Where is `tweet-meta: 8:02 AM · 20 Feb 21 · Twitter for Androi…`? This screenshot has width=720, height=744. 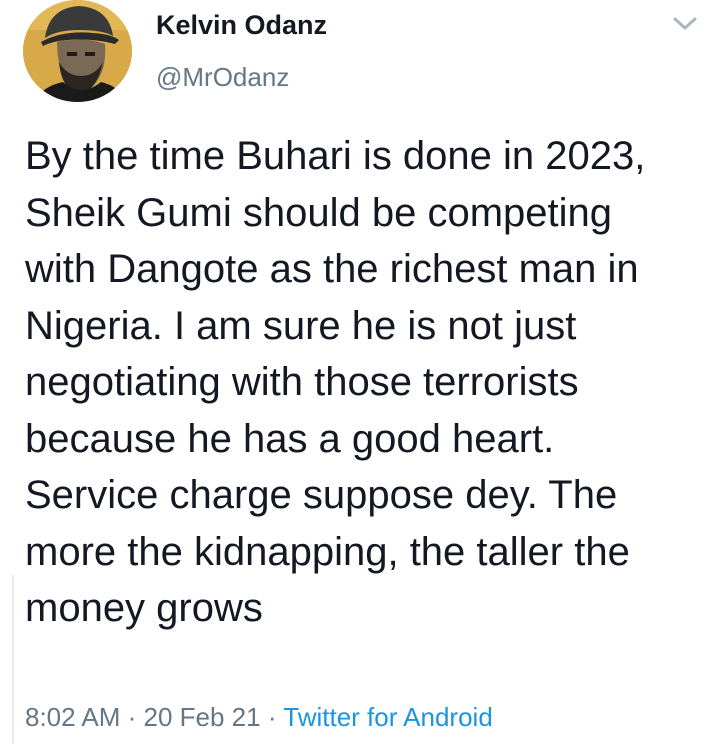
tweet-meta: 8:02 AM · 20 Feb 21 · Twitter for Androi… is located at coordinates (259, 717).